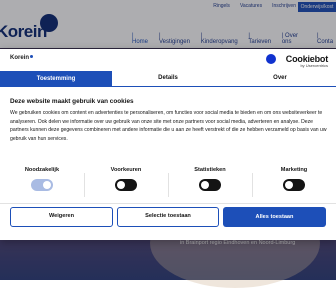  Describe the element at coordinates (126, 185) in the screenshot. I see `toggle-switch-voorkeuren` at that location.